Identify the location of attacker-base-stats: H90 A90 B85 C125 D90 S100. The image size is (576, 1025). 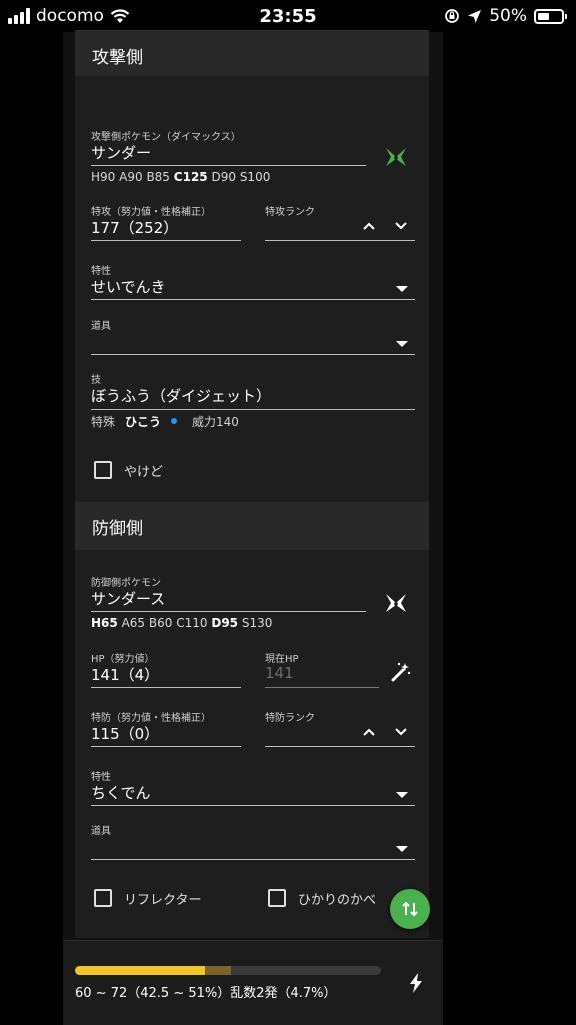
(181, 177).